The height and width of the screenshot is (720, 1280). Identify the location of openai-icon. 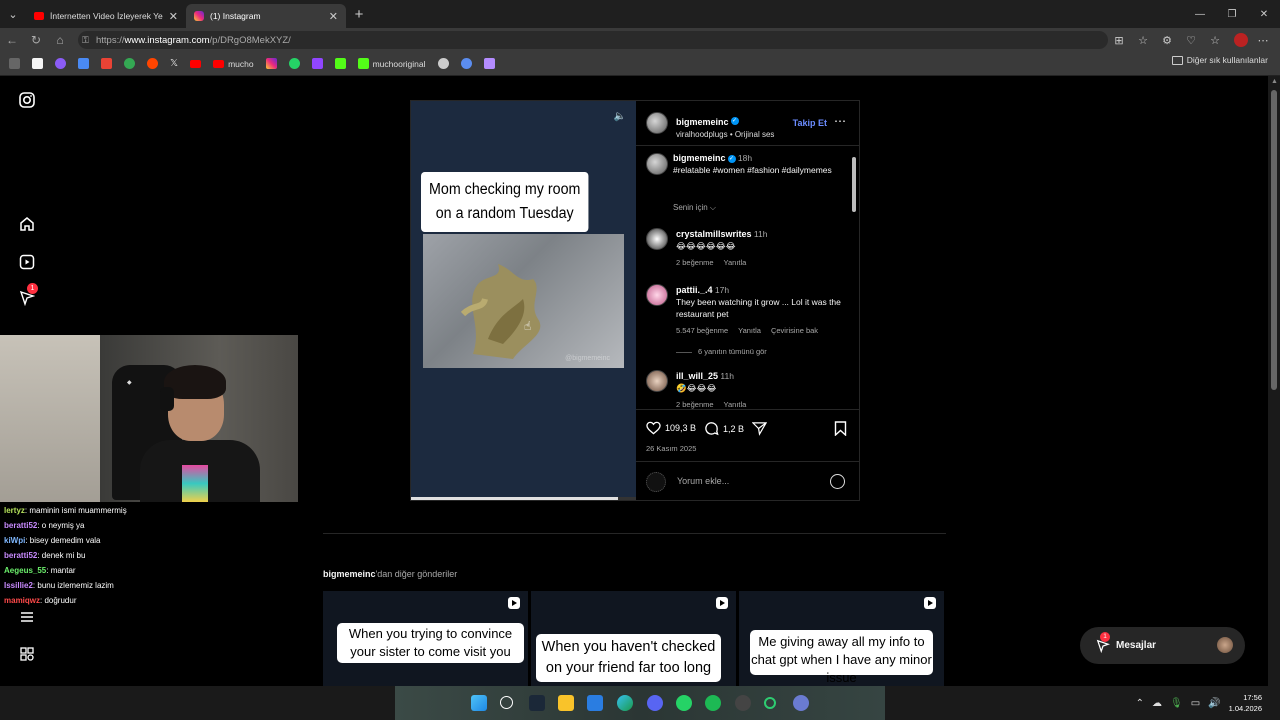
(443, 64).